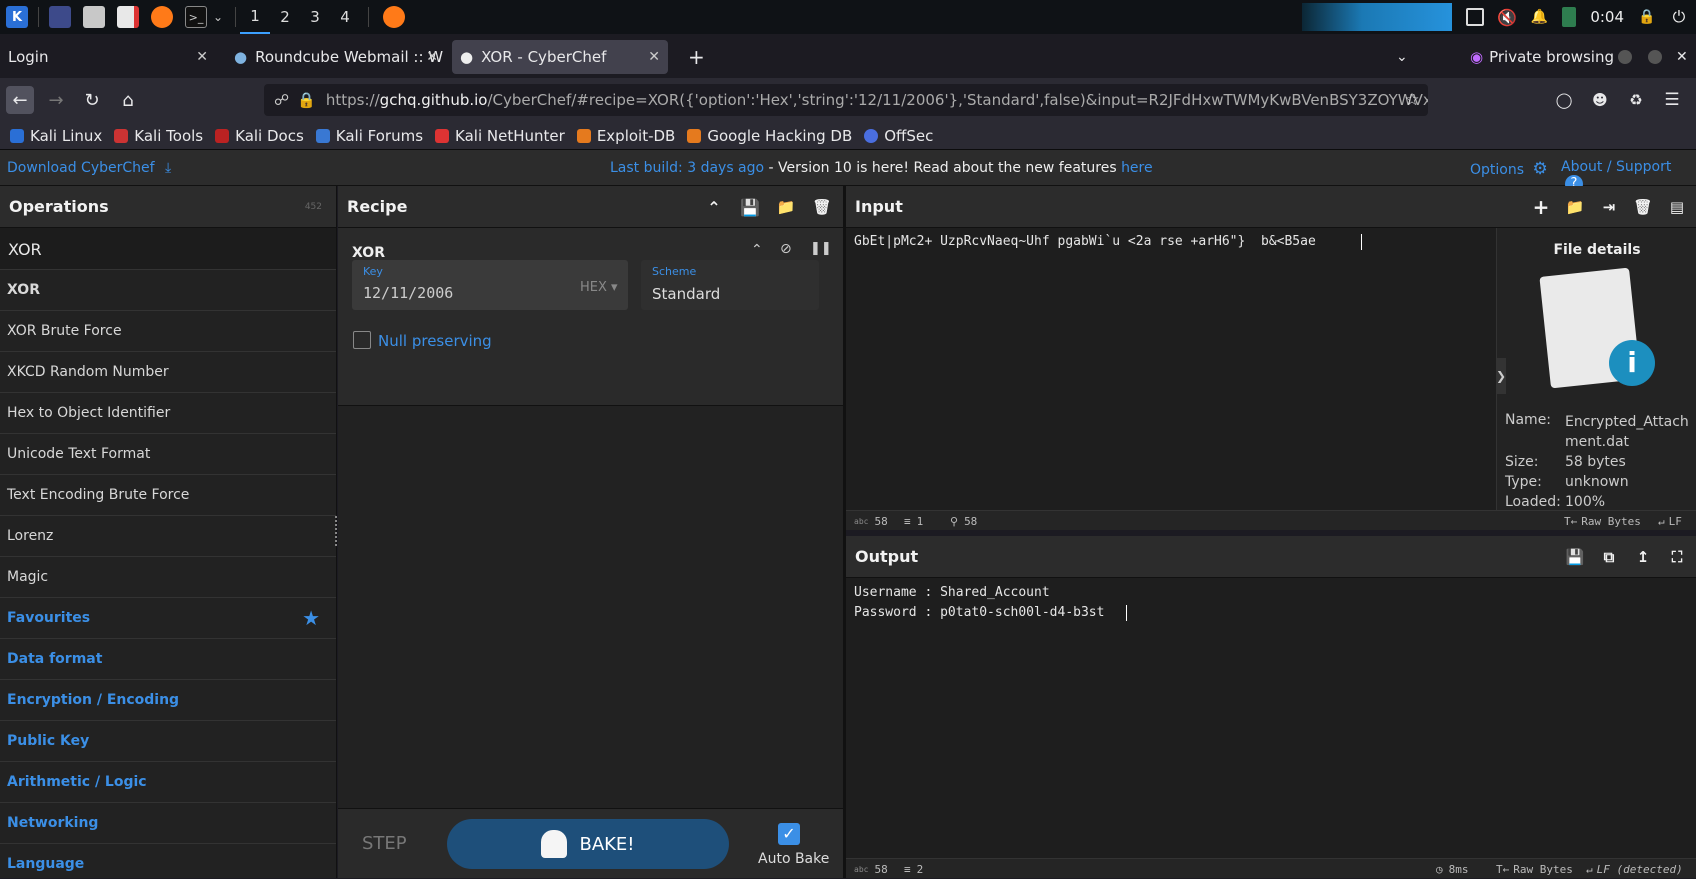 This screenshot has width=1696, height=879. I want to click on tab-login: Login ✕, so click(108, 57).